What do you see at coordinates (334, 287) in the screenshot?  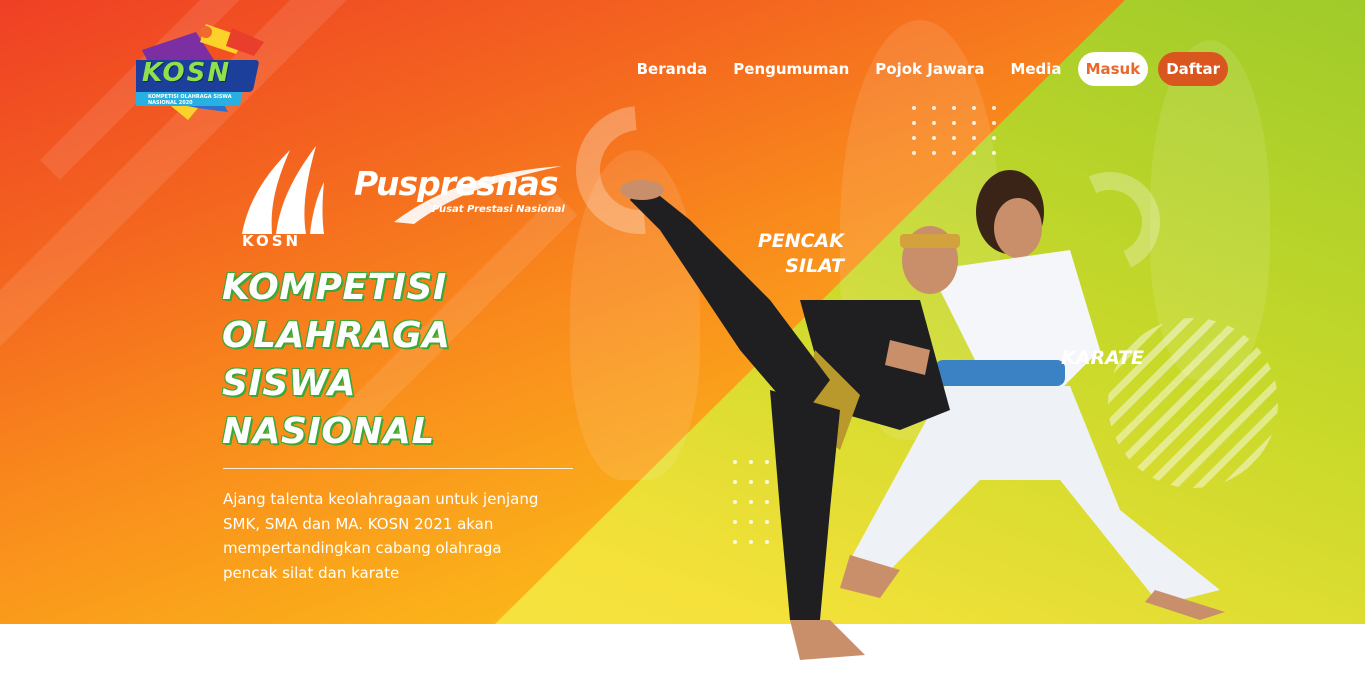 I see `headline-line: KOMPETISI` at bounding box center [334, 287].